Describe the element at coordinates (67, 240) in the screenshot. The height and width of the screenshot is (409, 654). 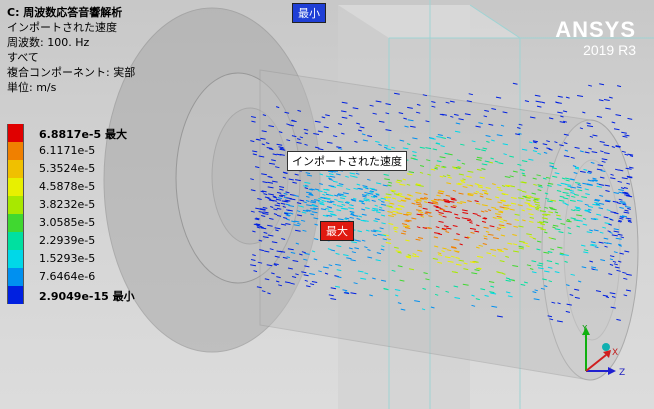
I see `legend-value-label: 2.2939e-5` at that location.